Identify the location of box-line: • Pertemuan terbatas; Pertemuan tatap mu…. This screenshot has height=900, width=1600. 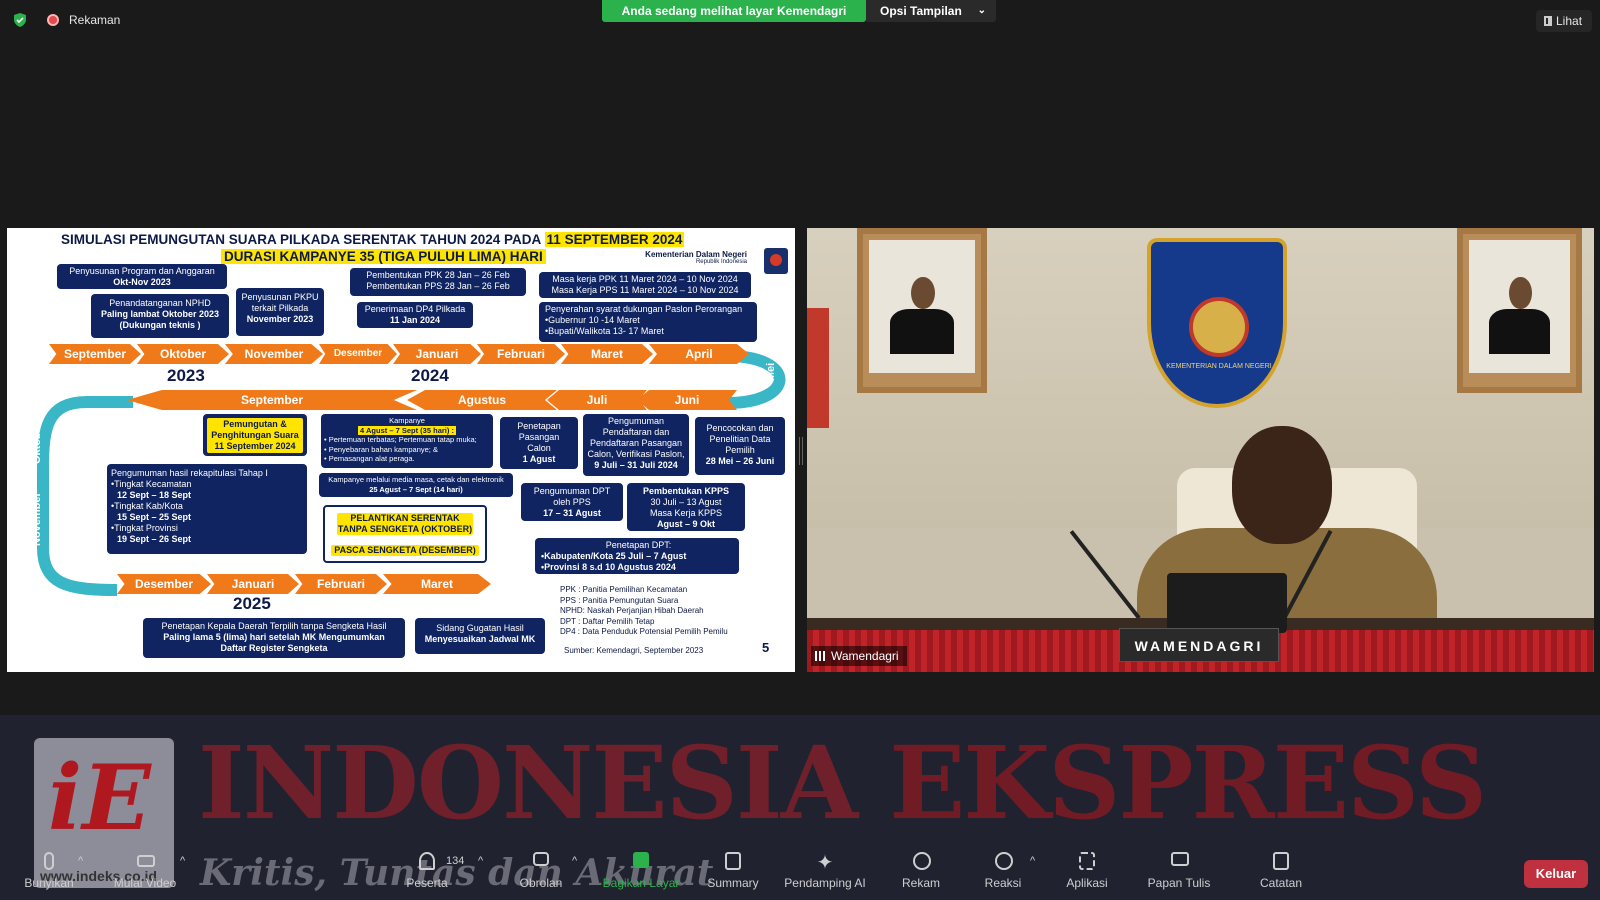
(400, 439).